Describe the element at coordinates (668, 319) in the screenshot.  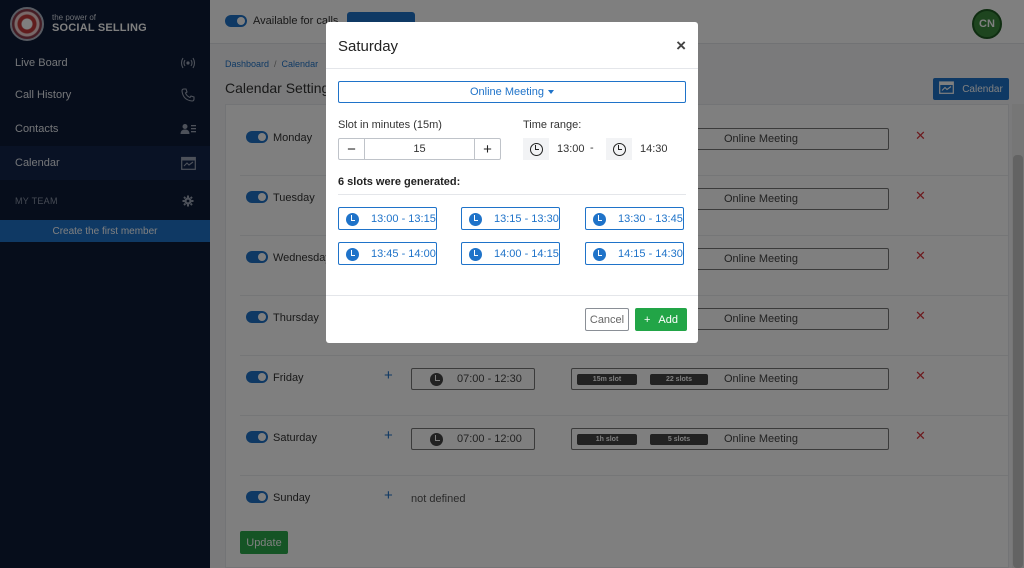
I see `add-button-label: Add` at that location.